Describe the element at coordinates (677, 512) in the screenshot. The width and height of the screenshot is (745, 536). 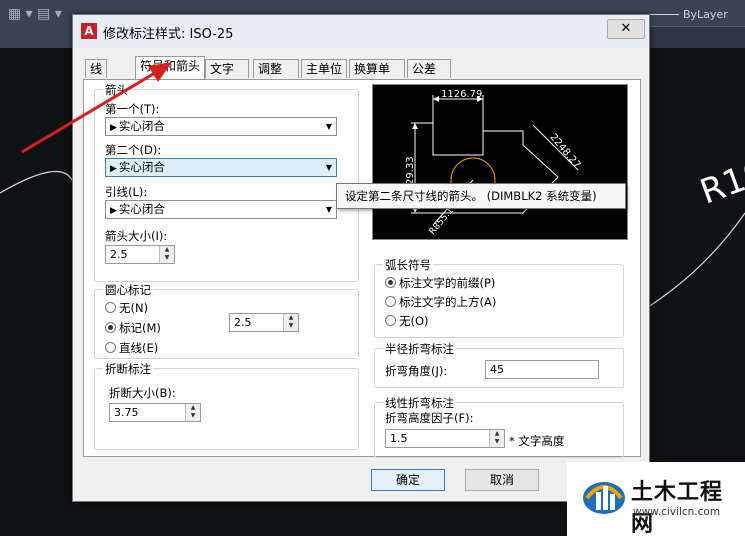
I see `watermark-url: www.civilcn.com` at that location.